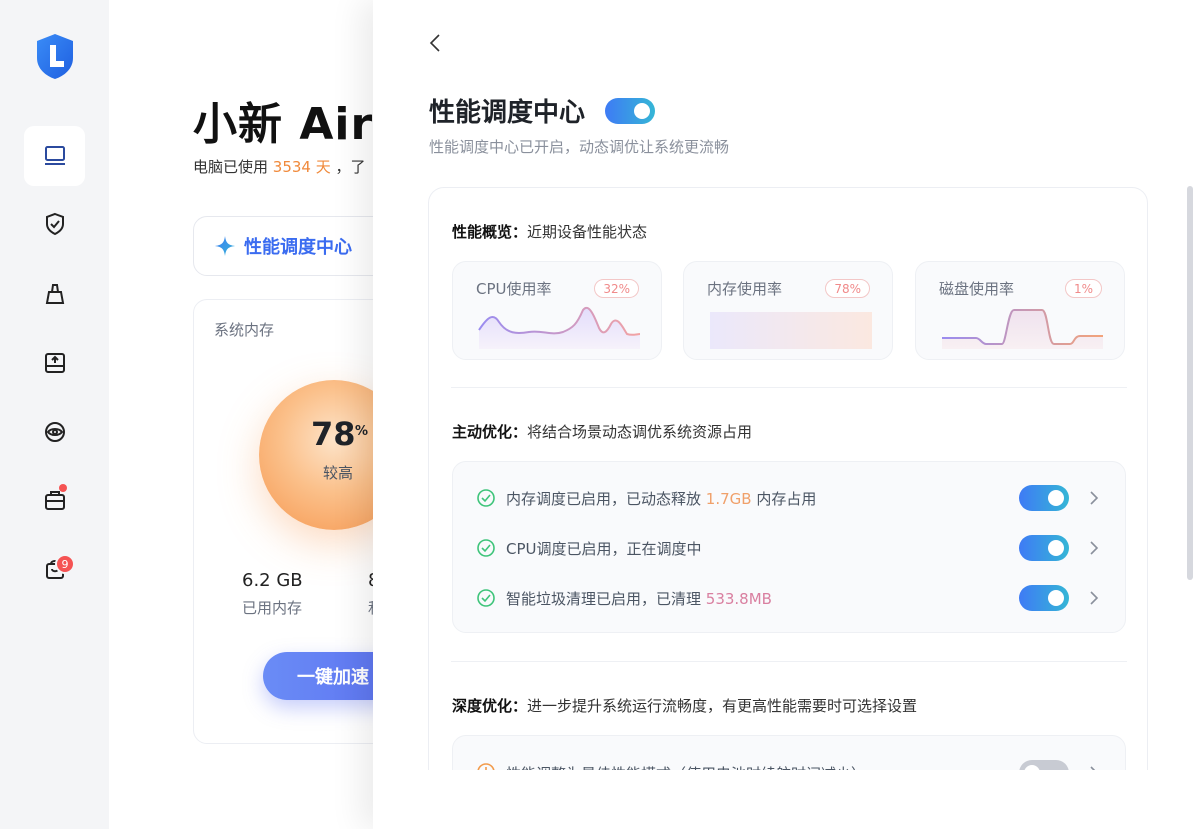 The image size is (1200, 829). Describe the element at coordinates (63, 488) in the screenshot. I see `notification-dot` at that location.